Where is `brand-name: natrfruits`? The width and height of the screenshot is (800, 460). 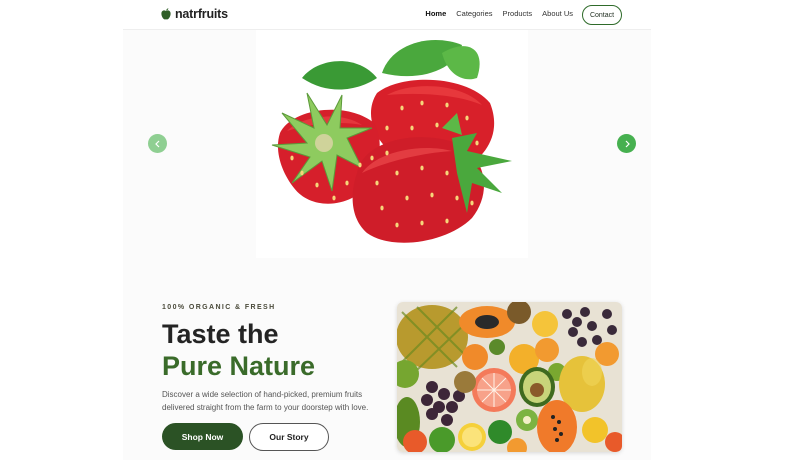 brand-name: natrfruits is located at coordinates (201, 14).